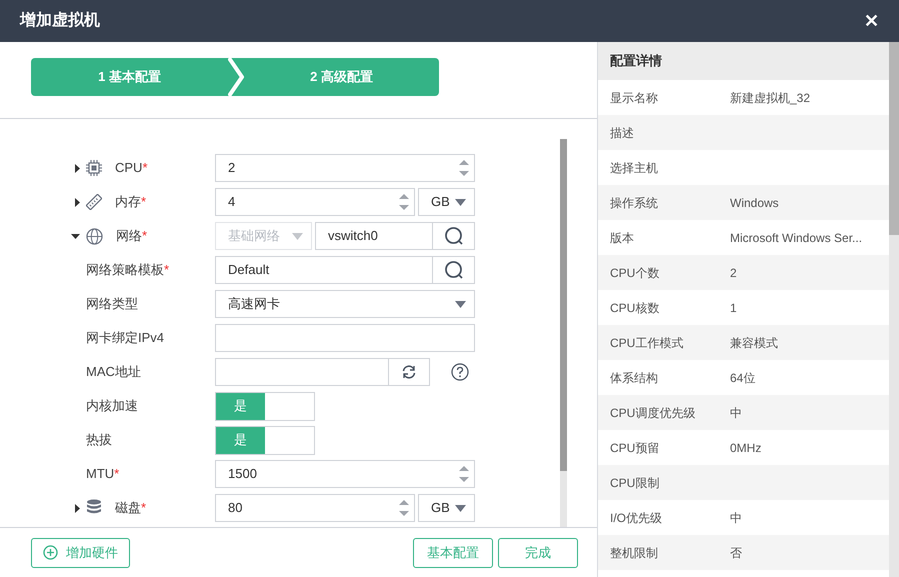 The width and height of the screenshot is (899, 577). What do you see at coordinates (647, 343) in the screenshot?
I see `detail-label: CPU工作模式` at bounding box center [647, 343].